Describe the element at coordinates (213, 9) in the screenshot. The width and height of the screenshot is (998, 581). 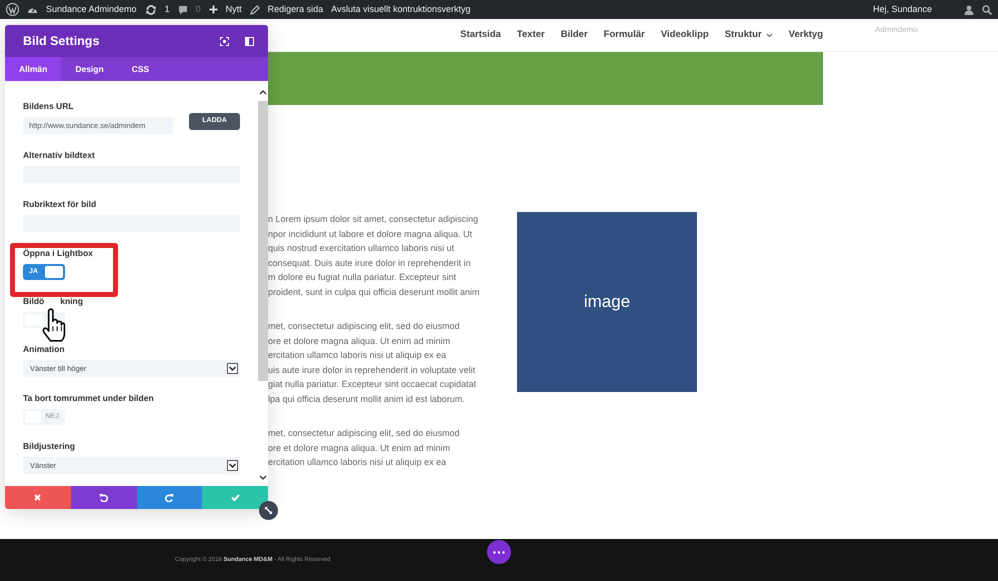
I see `plus-icon` at that location.